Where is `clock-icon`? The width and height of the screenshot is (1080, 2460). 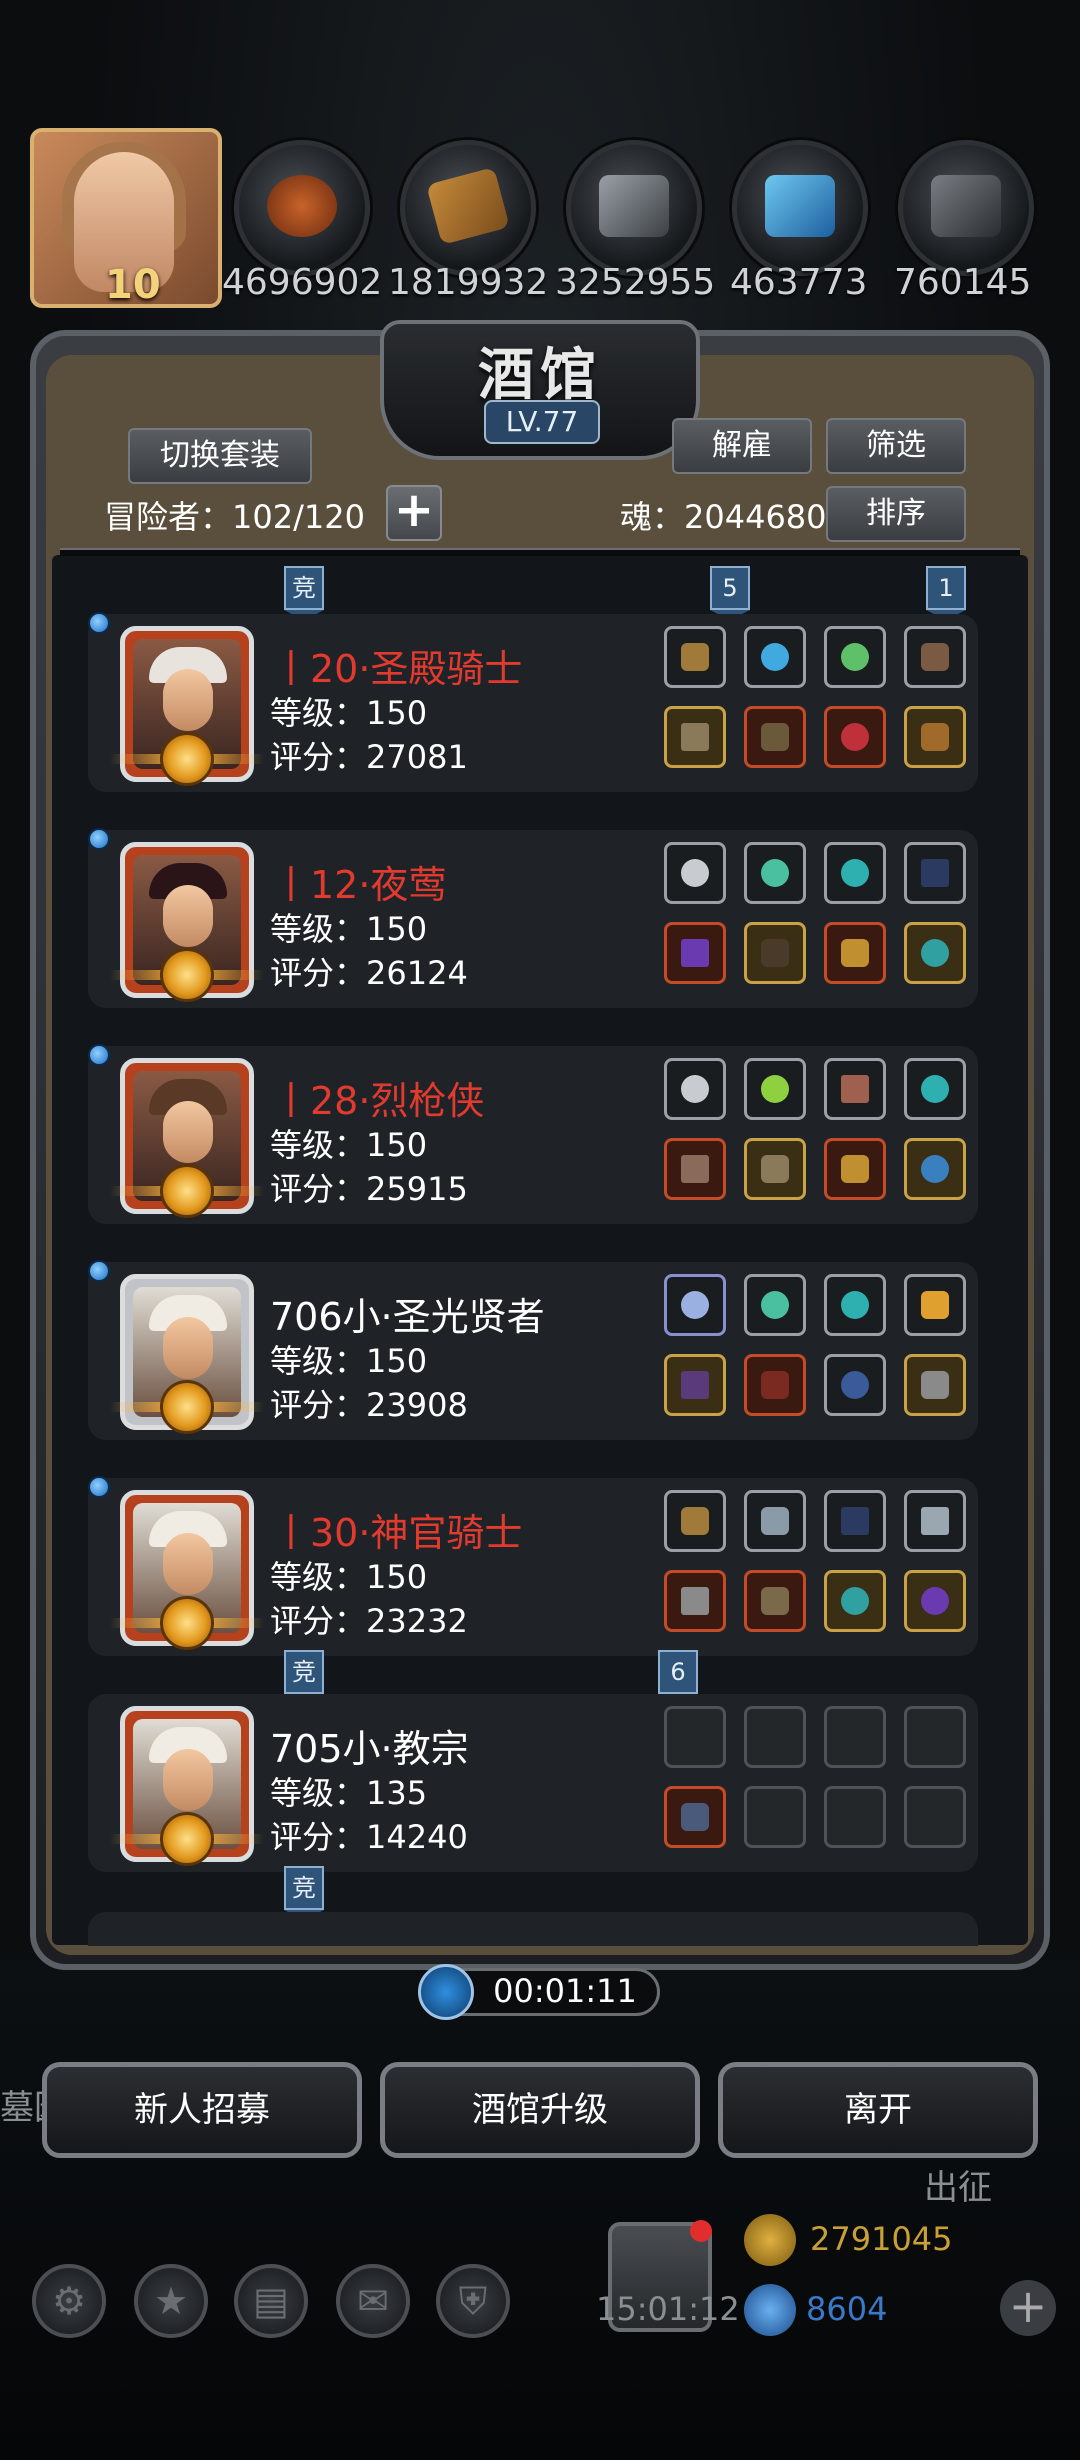 clock-icon is located at coordinates (446, 1992).